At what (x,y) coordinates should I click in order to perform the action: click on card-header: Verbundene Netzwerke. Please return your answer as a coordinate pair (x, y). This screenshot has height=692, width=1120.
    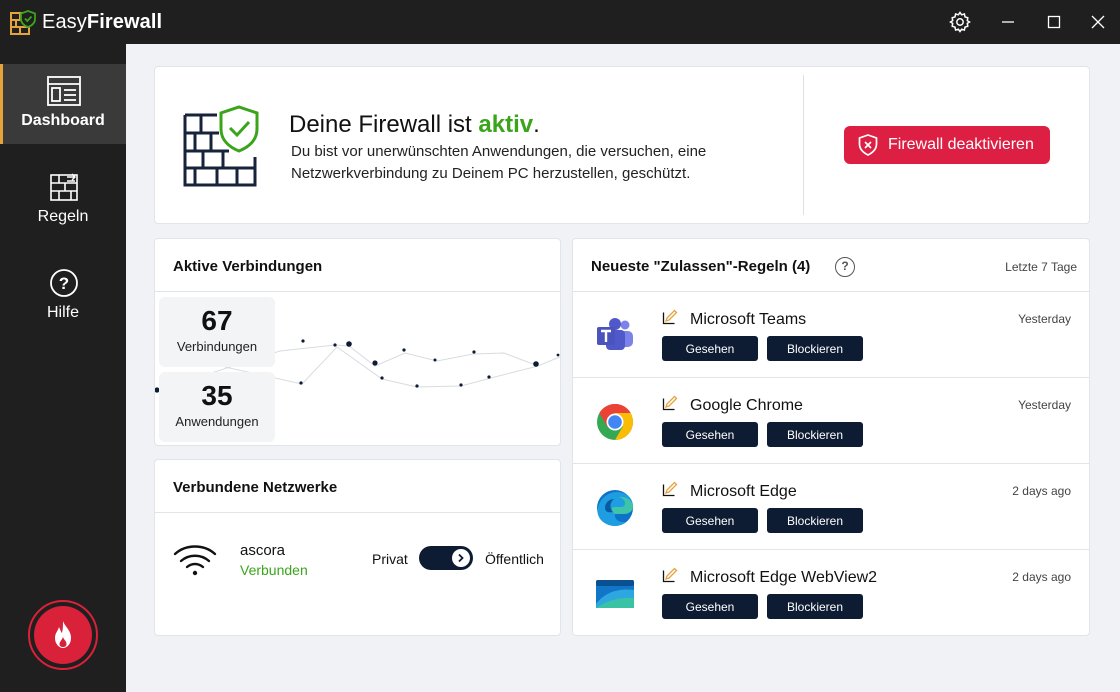
    Looking at the image, I should click on (357, 486).